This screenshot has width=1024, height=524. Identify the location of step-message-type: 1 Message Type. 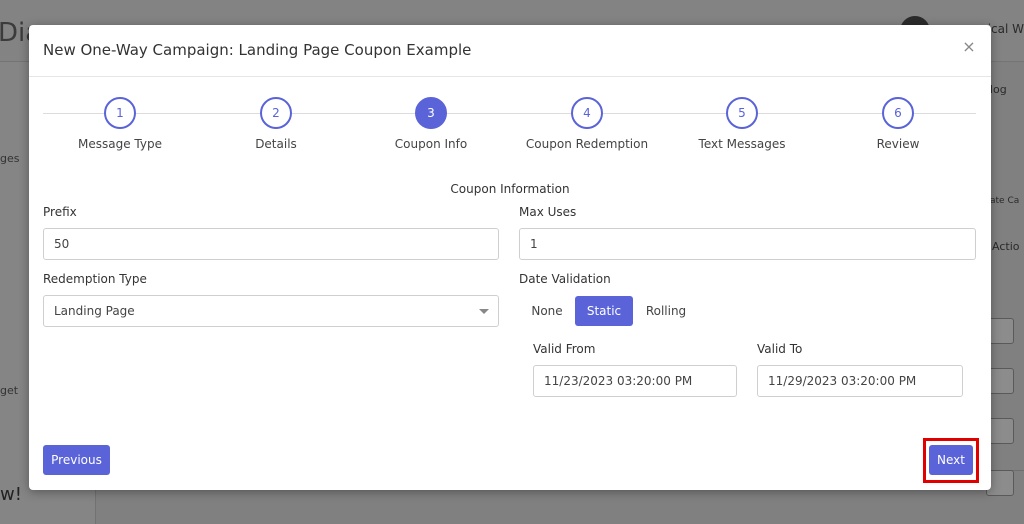
(120, 124).